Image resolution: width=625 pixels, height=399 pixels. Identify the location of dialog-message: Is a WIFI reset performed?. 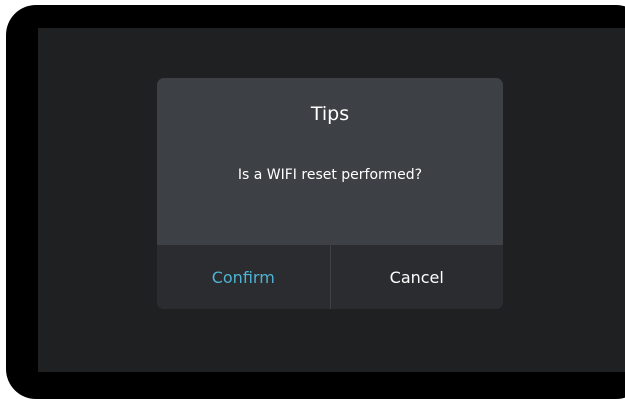
(330, 175).